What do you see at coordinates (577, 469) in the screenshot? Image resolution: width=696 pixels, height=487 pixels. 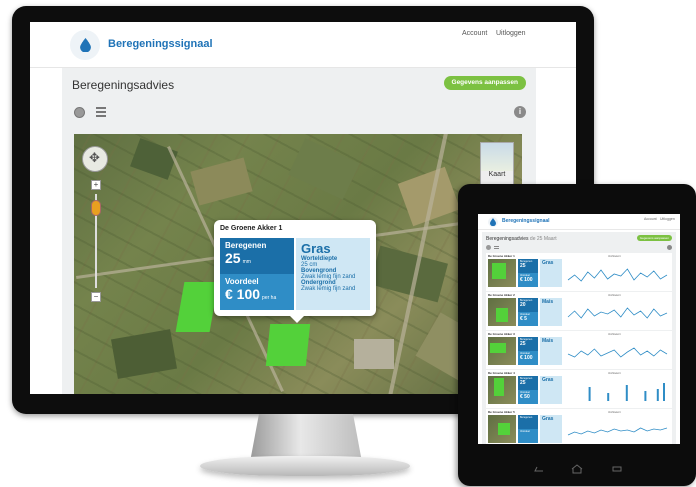 I see `home-icon` at bounding box center [577, 469].